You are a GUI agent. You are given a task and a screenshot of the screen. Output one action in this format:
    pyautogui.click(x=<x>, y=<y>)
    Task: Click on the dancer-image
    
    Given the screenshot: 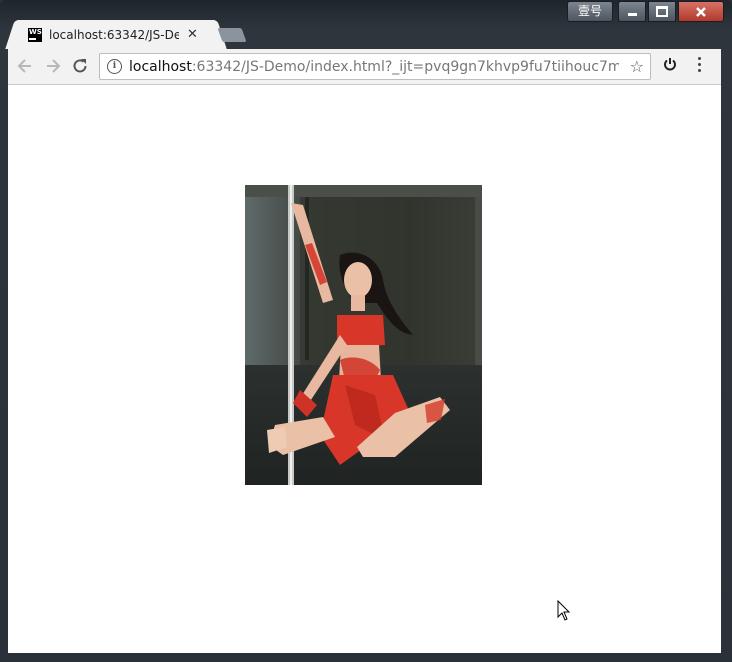 What is the action you would take?
    pyautogui.click(x=363, y=335)
    